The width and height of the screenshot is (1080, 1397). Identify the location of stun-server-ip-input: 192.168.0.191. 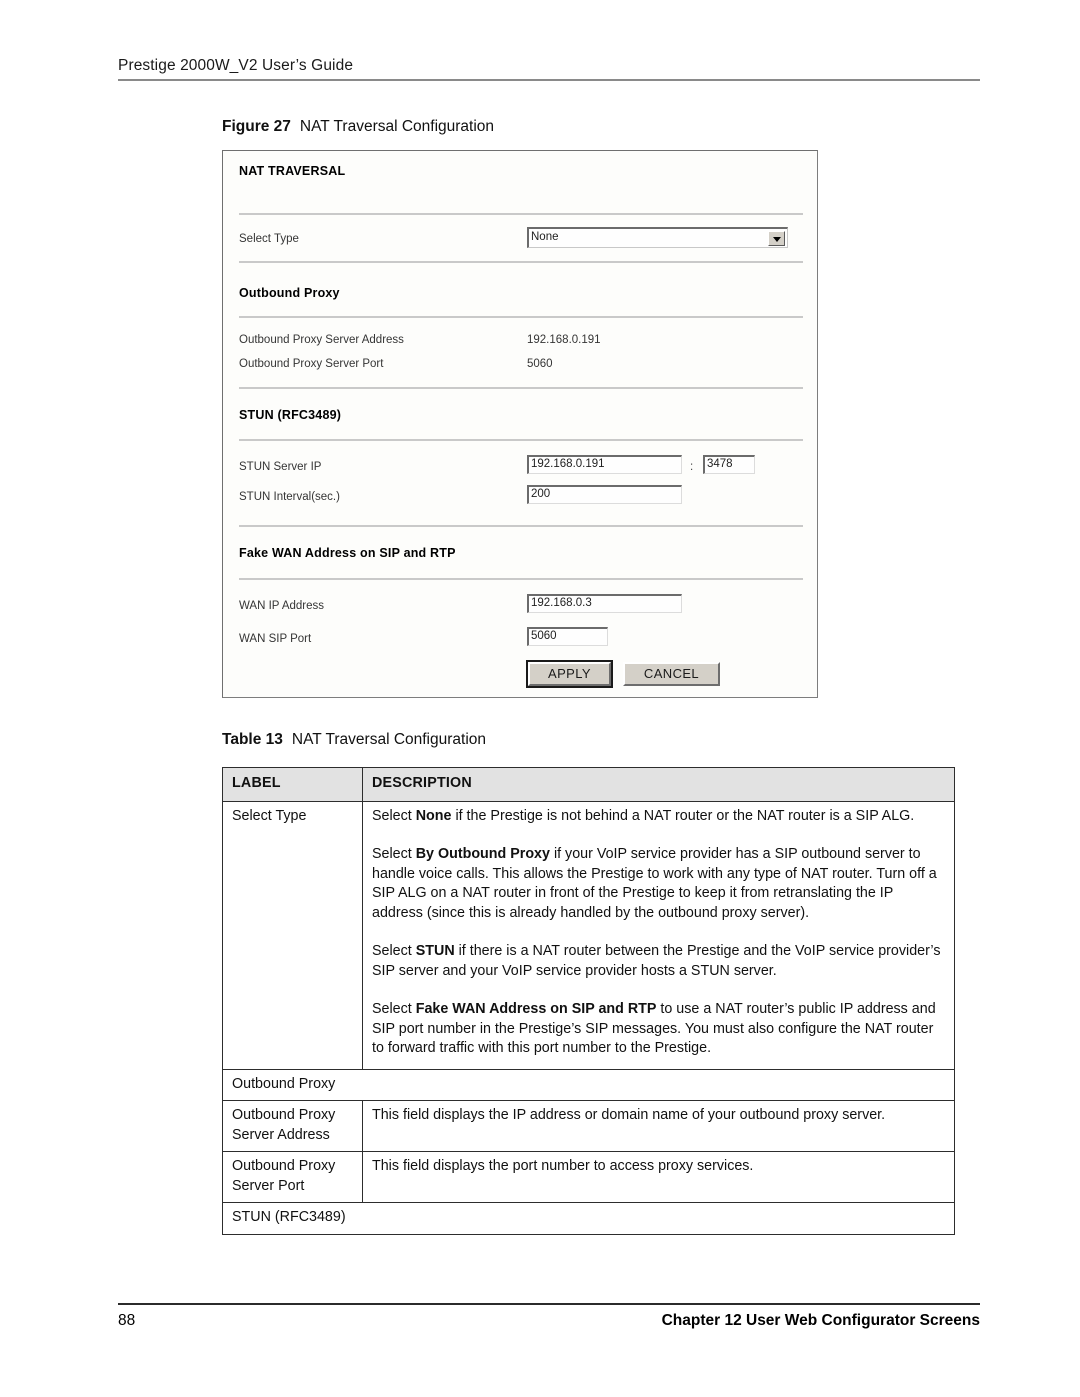
(604, 464).